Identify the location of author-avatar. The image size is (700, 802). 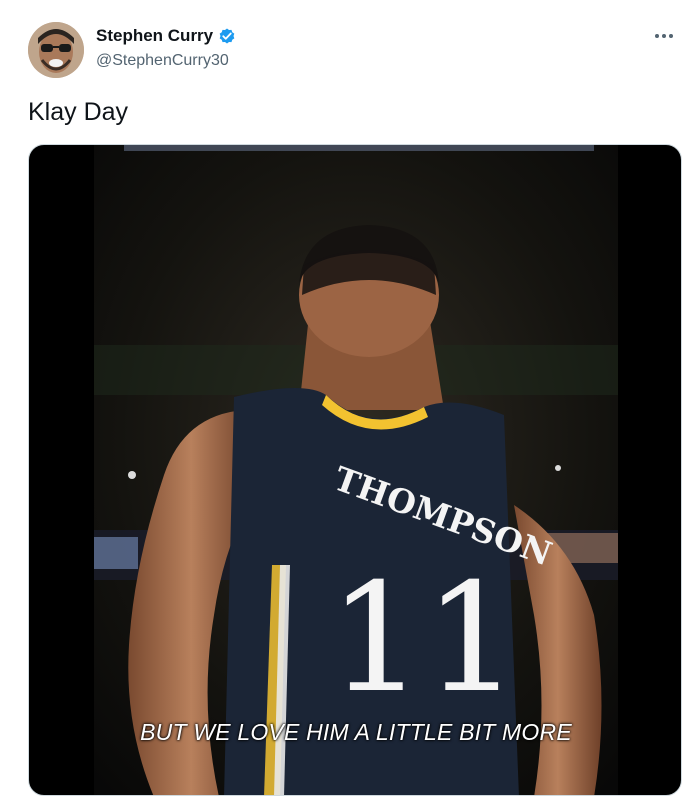
(56, 50).